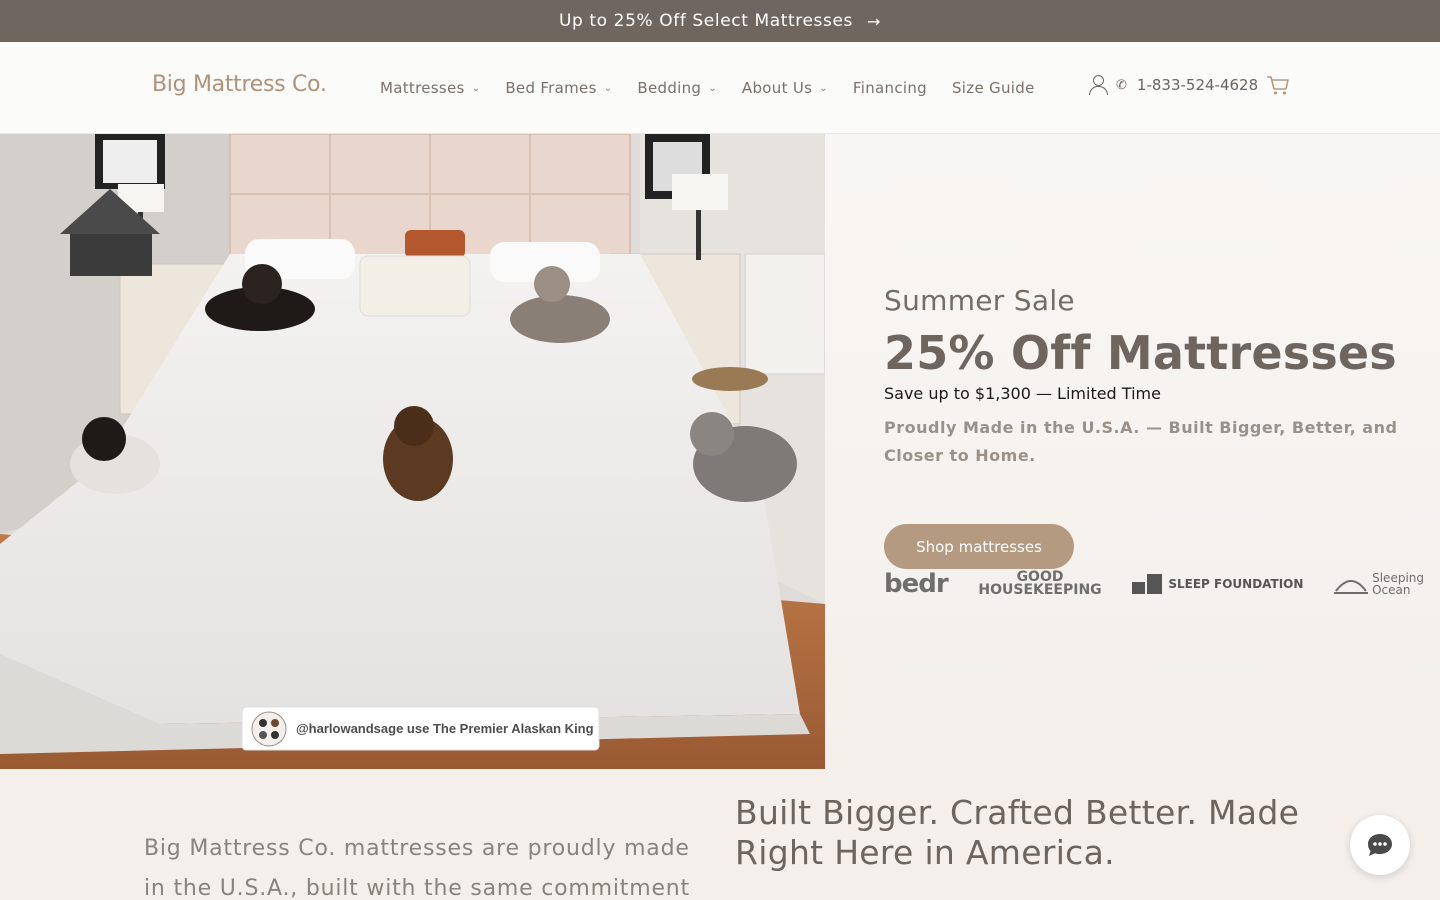 This screenshot has width=1440, height=900. What do you see at coordinates (890, 88) in the screenshot?
I see `nav-item-financing: Financing` at bounding box center [890, 88].